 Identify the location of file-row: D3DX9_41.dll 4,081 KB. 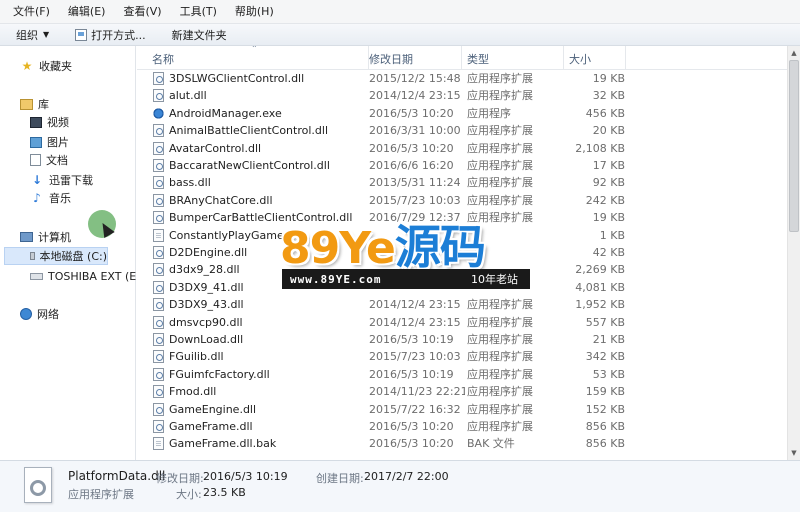
(462, 287).